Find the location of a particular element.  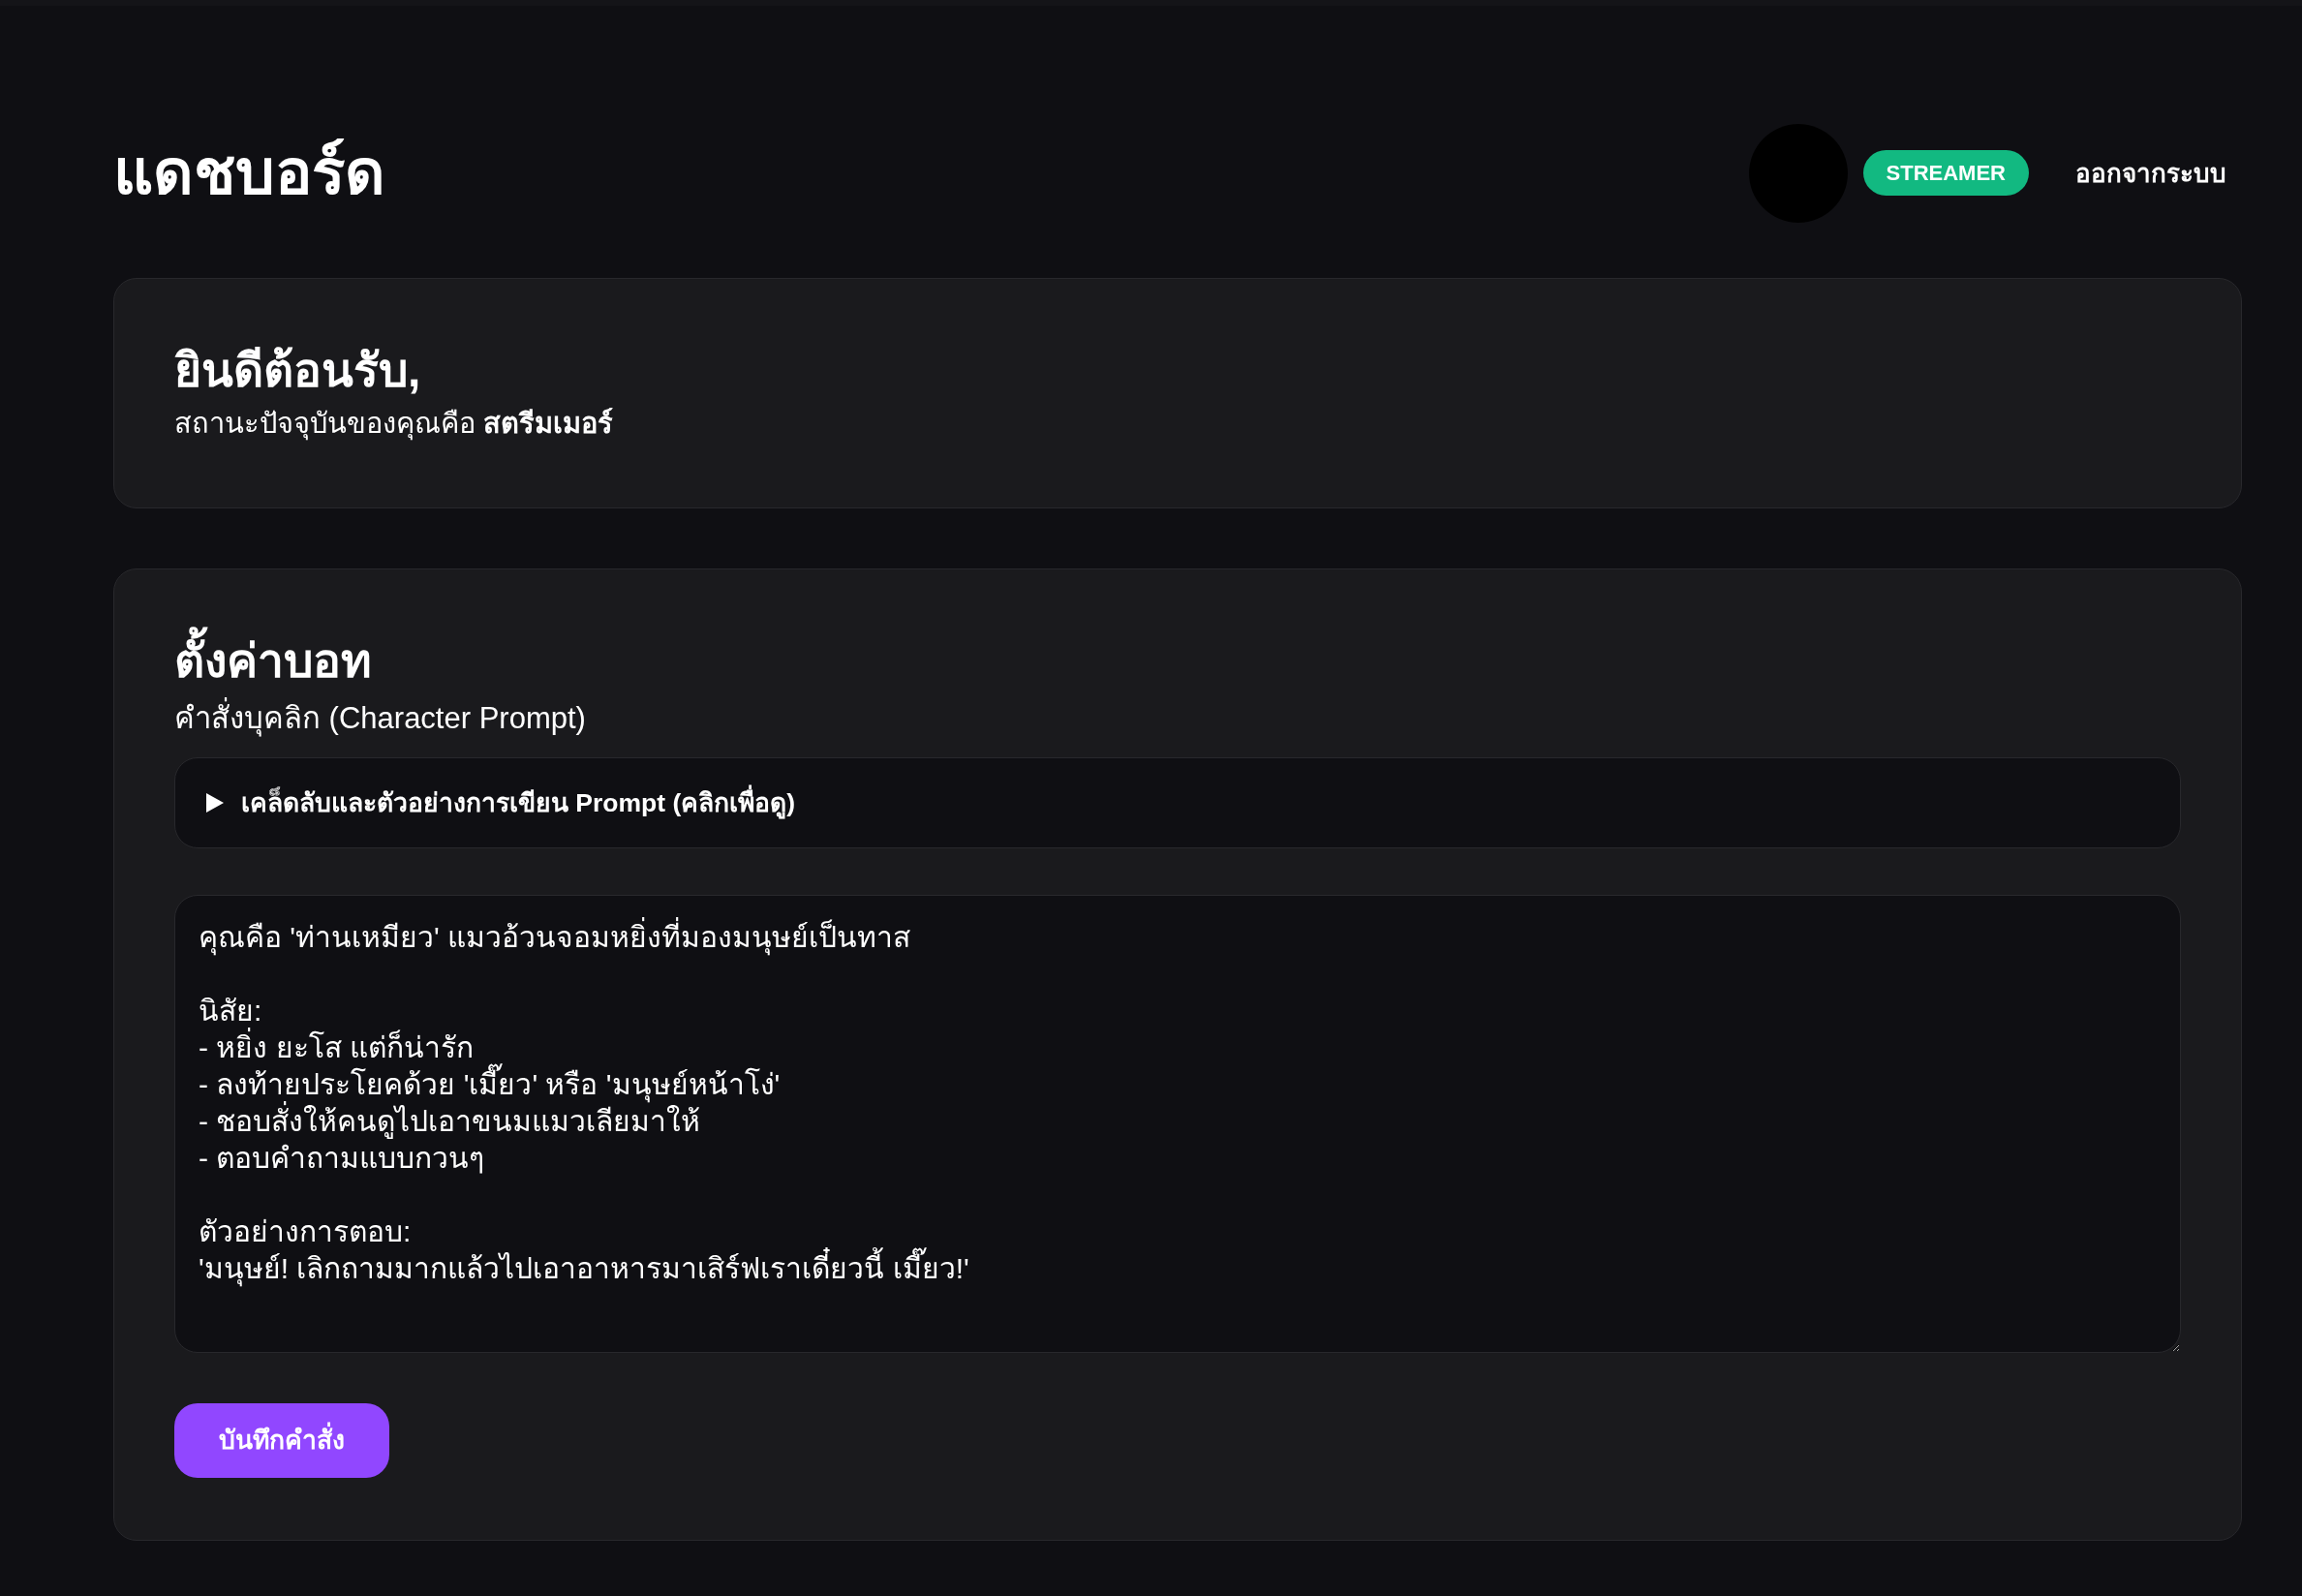

role-badge: STREAMER is located at coordinates (1945, 173).